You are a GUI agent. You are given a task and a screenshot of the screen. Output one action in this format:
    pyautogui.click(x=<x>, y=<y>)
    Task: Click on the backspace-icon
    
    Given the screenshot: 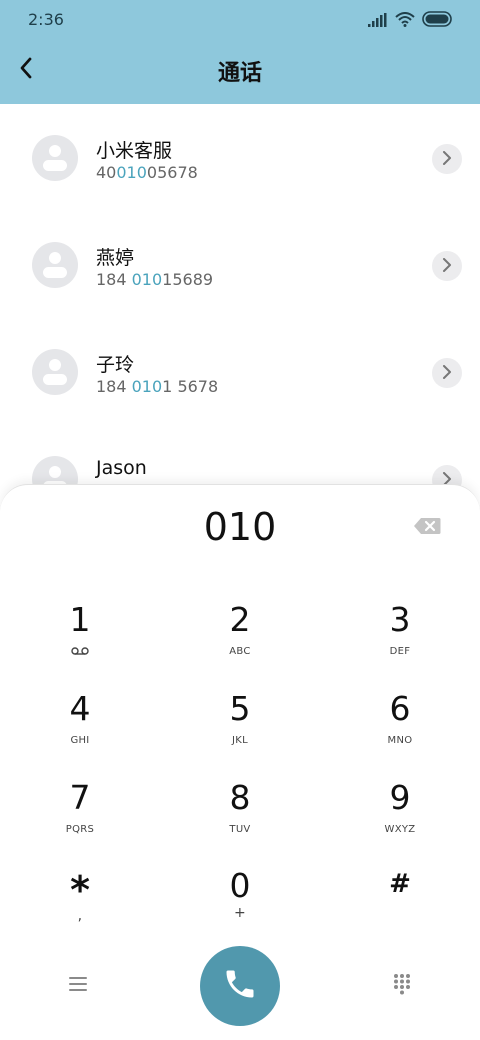 What is the action you would take?
    pyautogui.click(x=427, y=528)
    